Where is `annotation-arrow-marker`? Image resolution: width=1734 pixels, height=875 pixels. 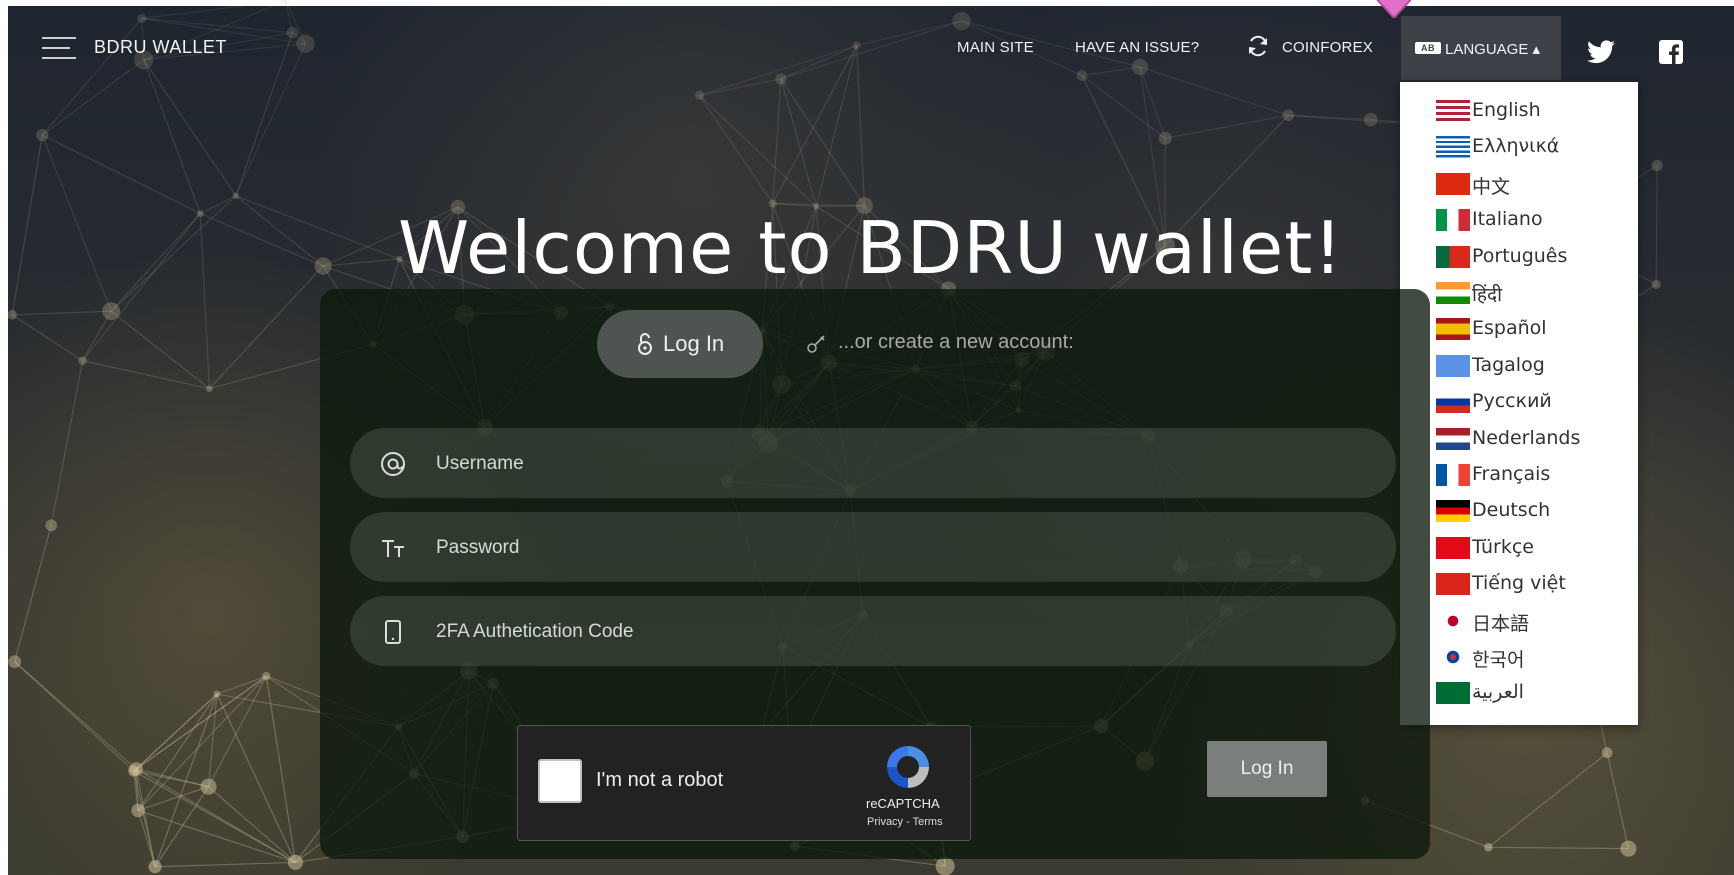 annotation-arrow-marker is located at coordinates (1394, 9).